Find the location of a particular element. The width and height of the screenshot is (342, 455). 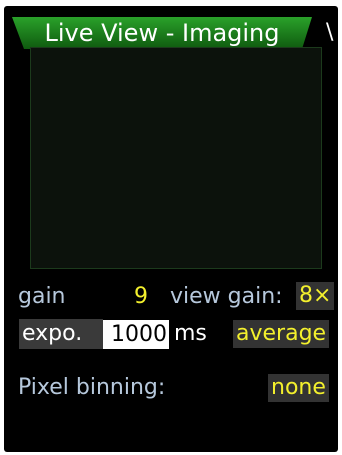

title-tab: Live View - Imaging is located at coordinates (162, 33).